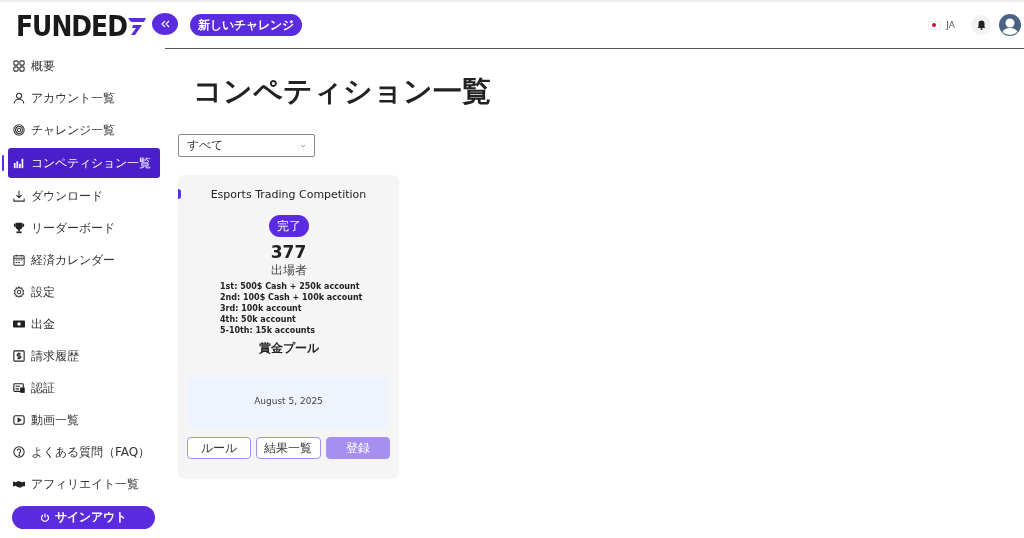 This screenshot has width=1024, height=538. What do you see at coordinates (342, 91) in the screenshot?
I see `page-title: コンペティション一覧` at bounding box center [342, 91].